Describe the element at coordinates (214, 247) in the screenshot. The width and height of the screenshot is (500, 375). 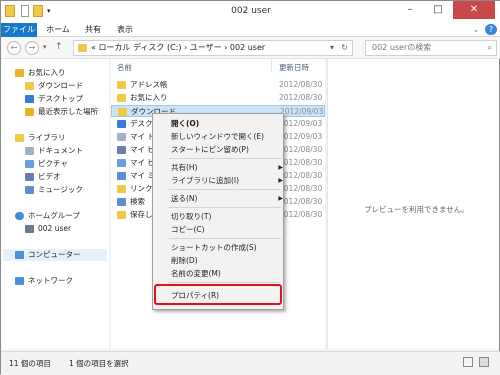
I see `menu-create-shortcut: ショートカットの作成(S)` at that location.